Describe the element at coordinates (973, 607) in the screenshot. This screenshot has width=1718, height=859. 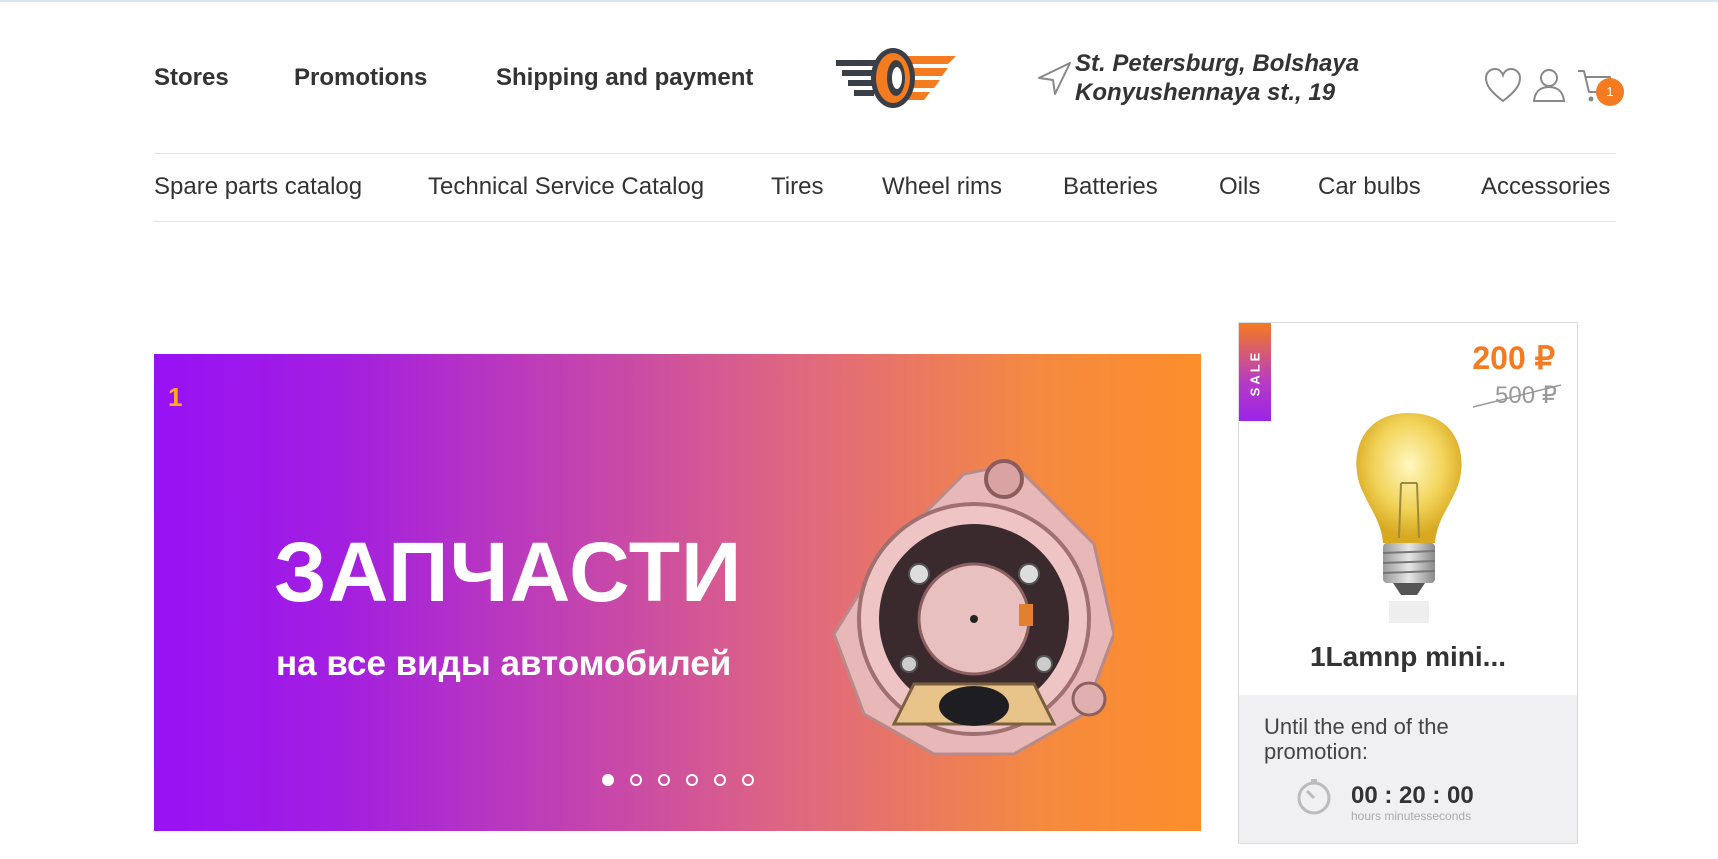
I see `alternator-image` at that location.